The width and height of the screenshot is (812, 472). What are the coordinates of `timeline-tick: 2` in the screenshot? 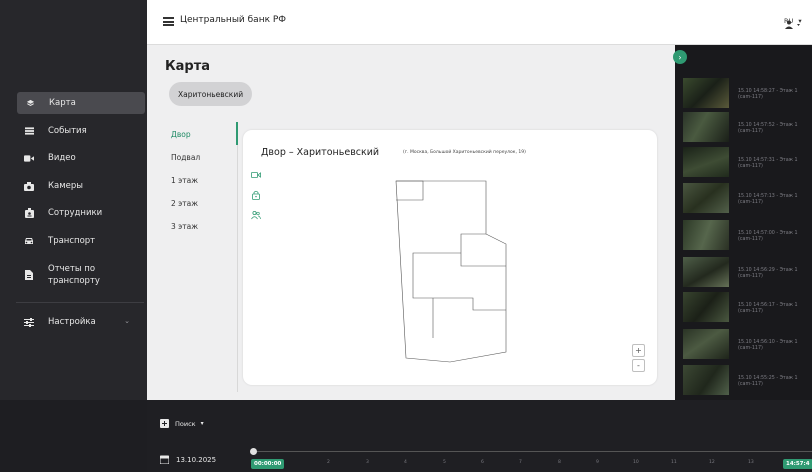 It's located at (328, 462).